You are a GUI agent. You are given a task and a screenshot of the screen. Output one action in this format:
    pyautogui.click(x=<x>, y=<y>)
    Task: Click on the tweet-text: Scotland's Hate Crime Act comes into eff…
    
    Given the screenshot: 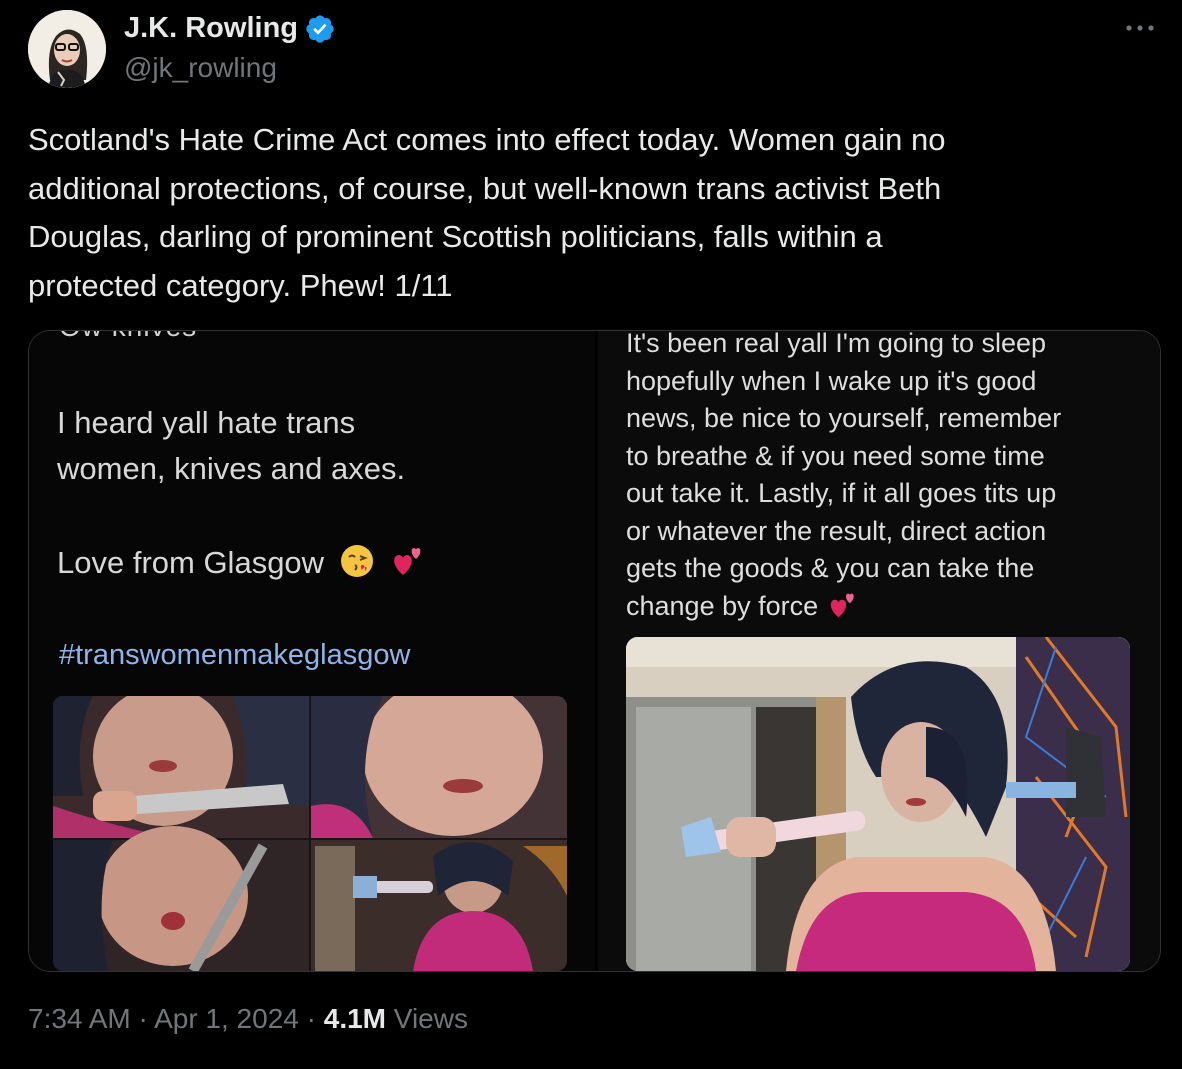 What is the action you would take?
    pyautogui.click(x=487, y=212)
    